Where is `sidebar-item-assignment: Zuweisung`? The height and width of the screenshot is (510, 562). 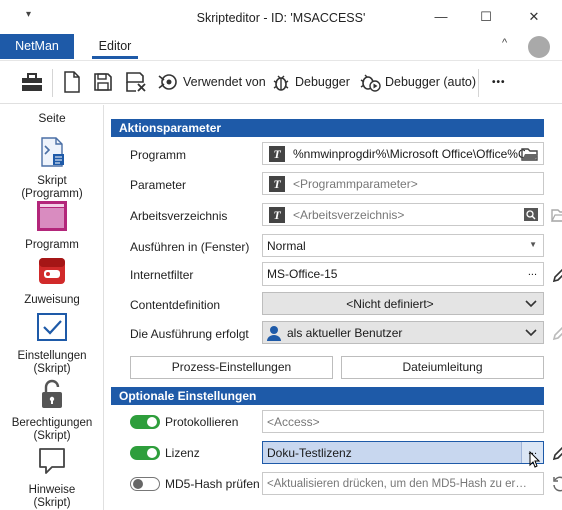
sidebar-item-assignment: Zuweisung is located at coordinates (52, 281).